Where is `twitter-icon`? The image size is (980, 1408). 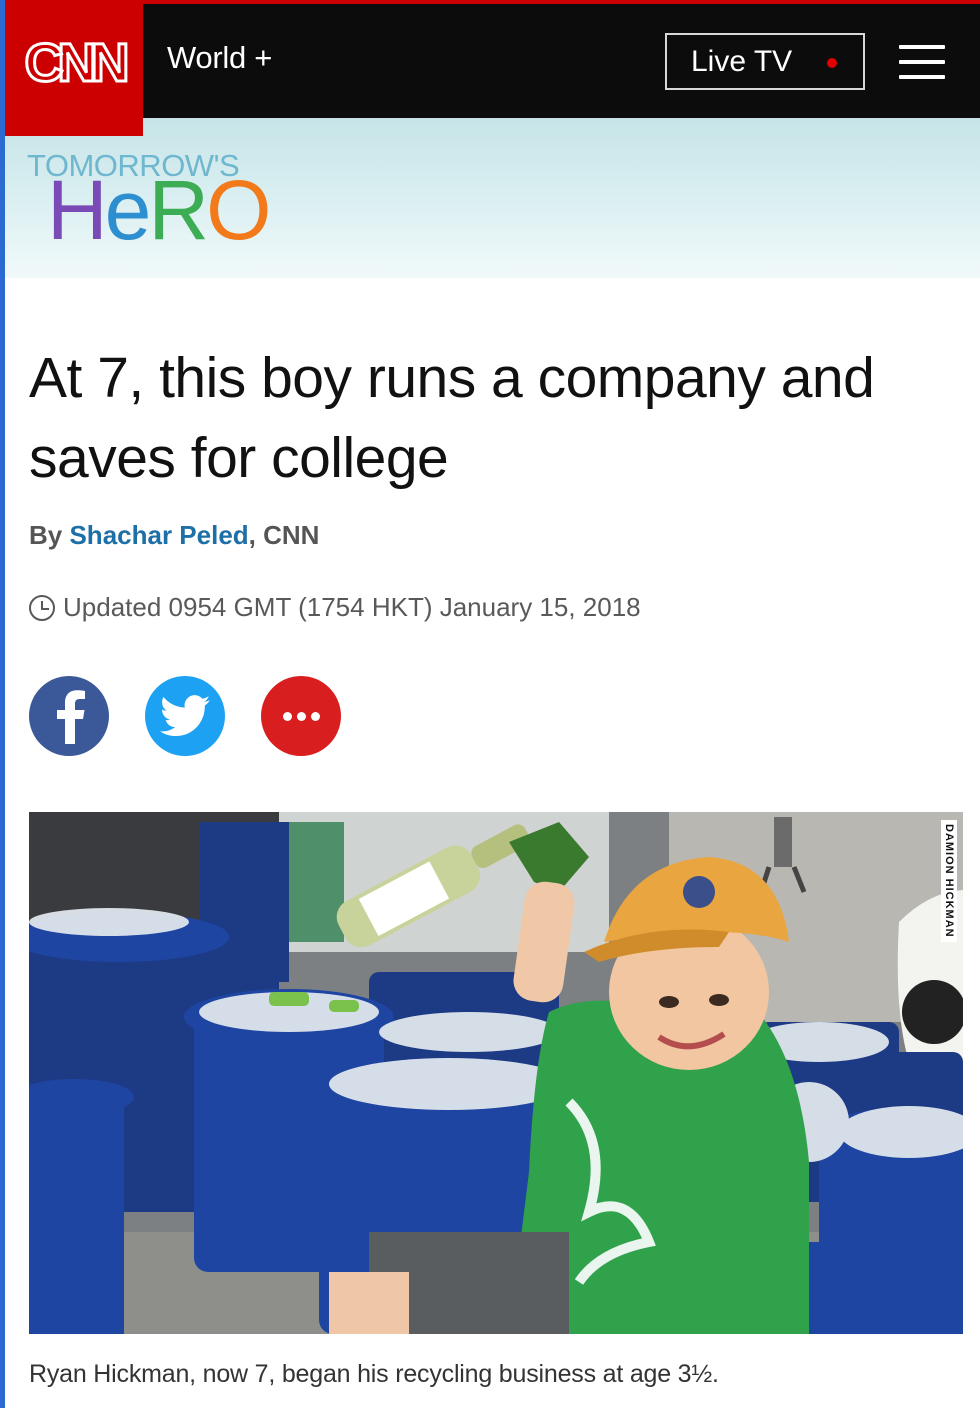
twitter-icon is located at coordinates (185, 715).